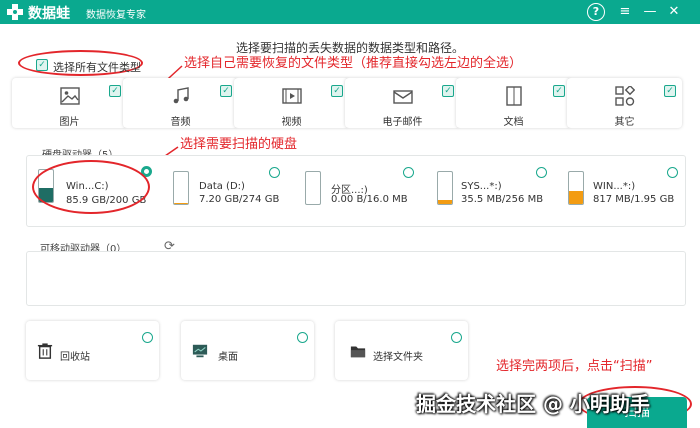 Image resolution: width=700 pixels, height=428 pixels. What do you see at coordinates (181, 95) in the screenshot?
I see `music-icon` at bounding box center [181, 95].